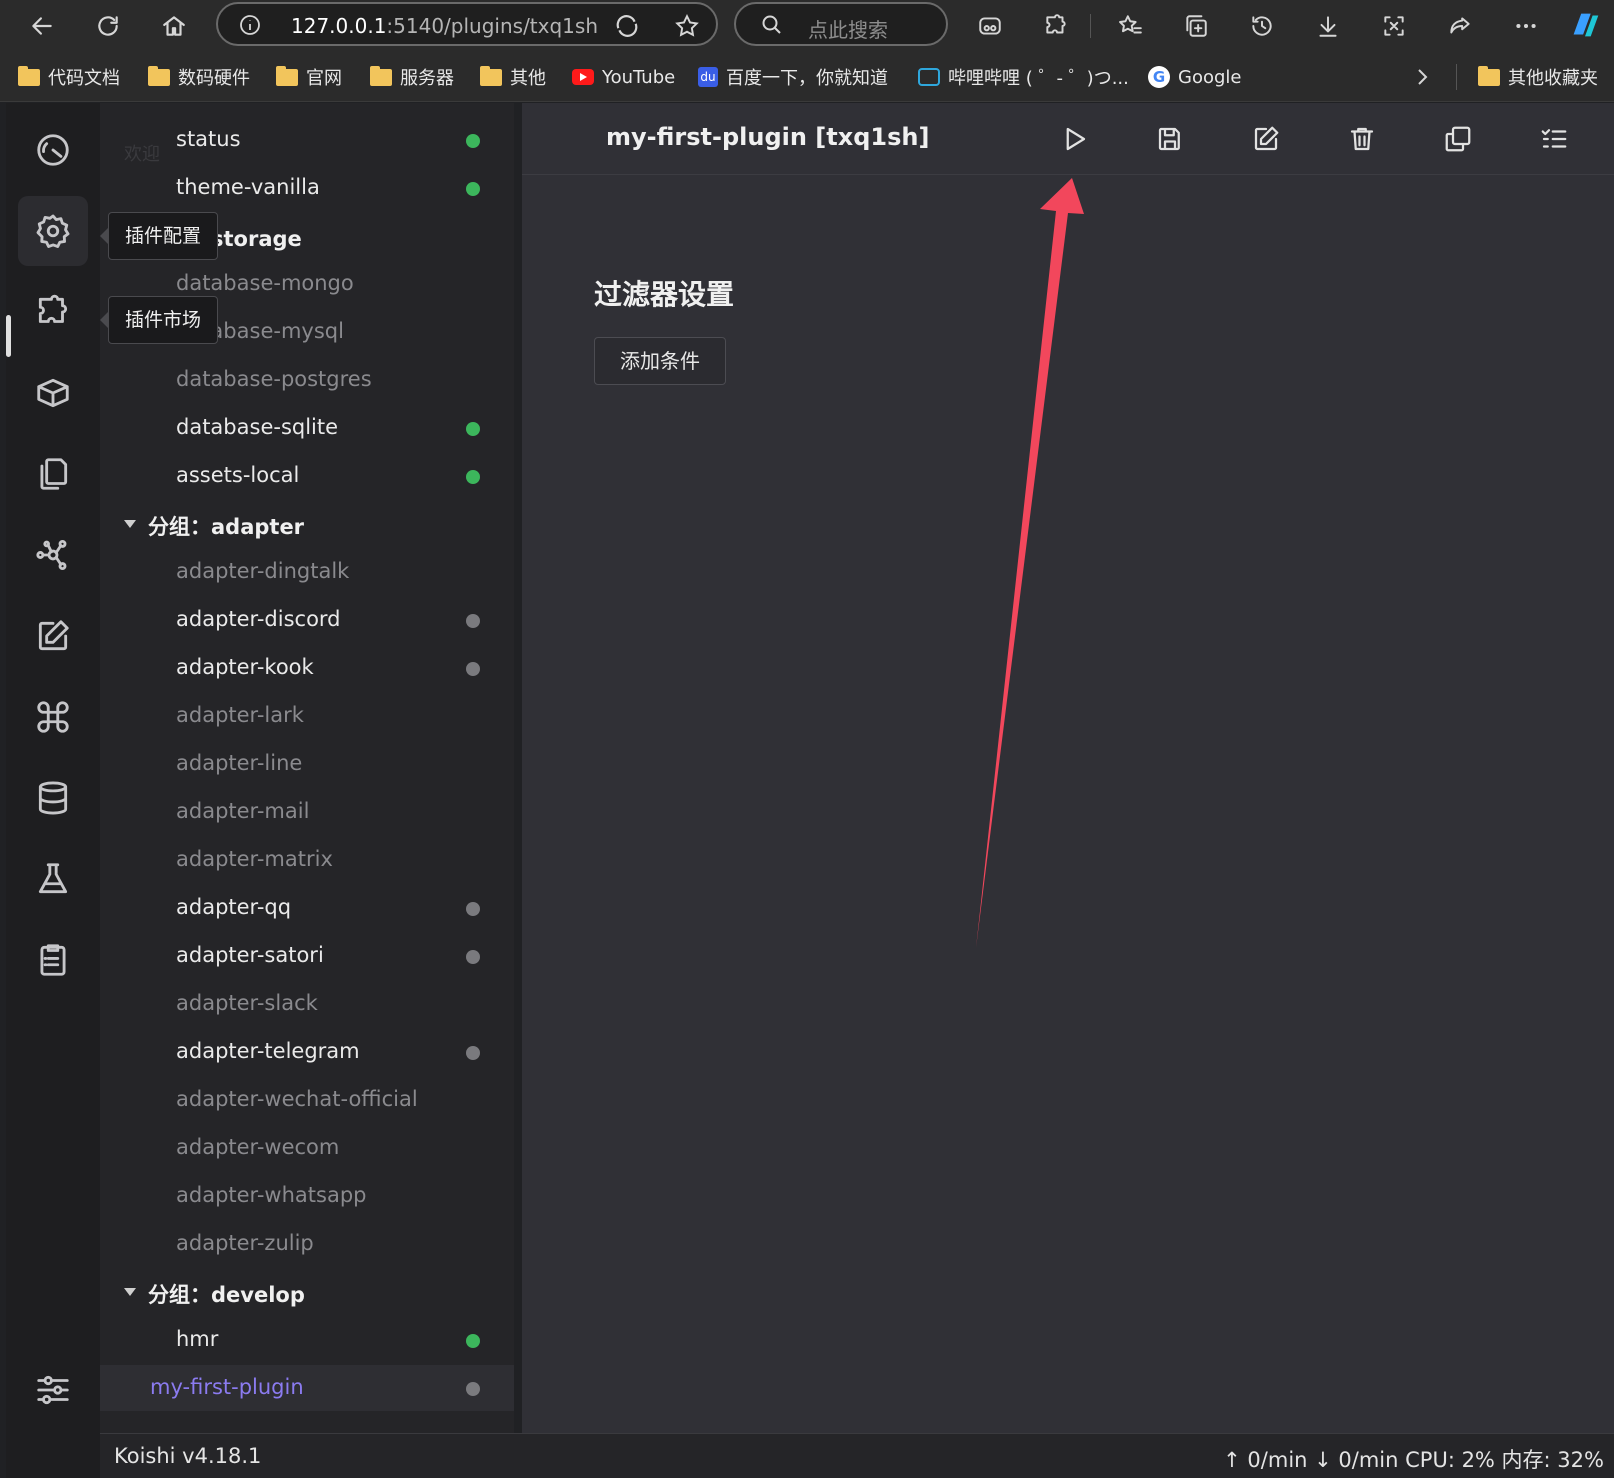  I want to click on clone-button, so click(1458, 139).